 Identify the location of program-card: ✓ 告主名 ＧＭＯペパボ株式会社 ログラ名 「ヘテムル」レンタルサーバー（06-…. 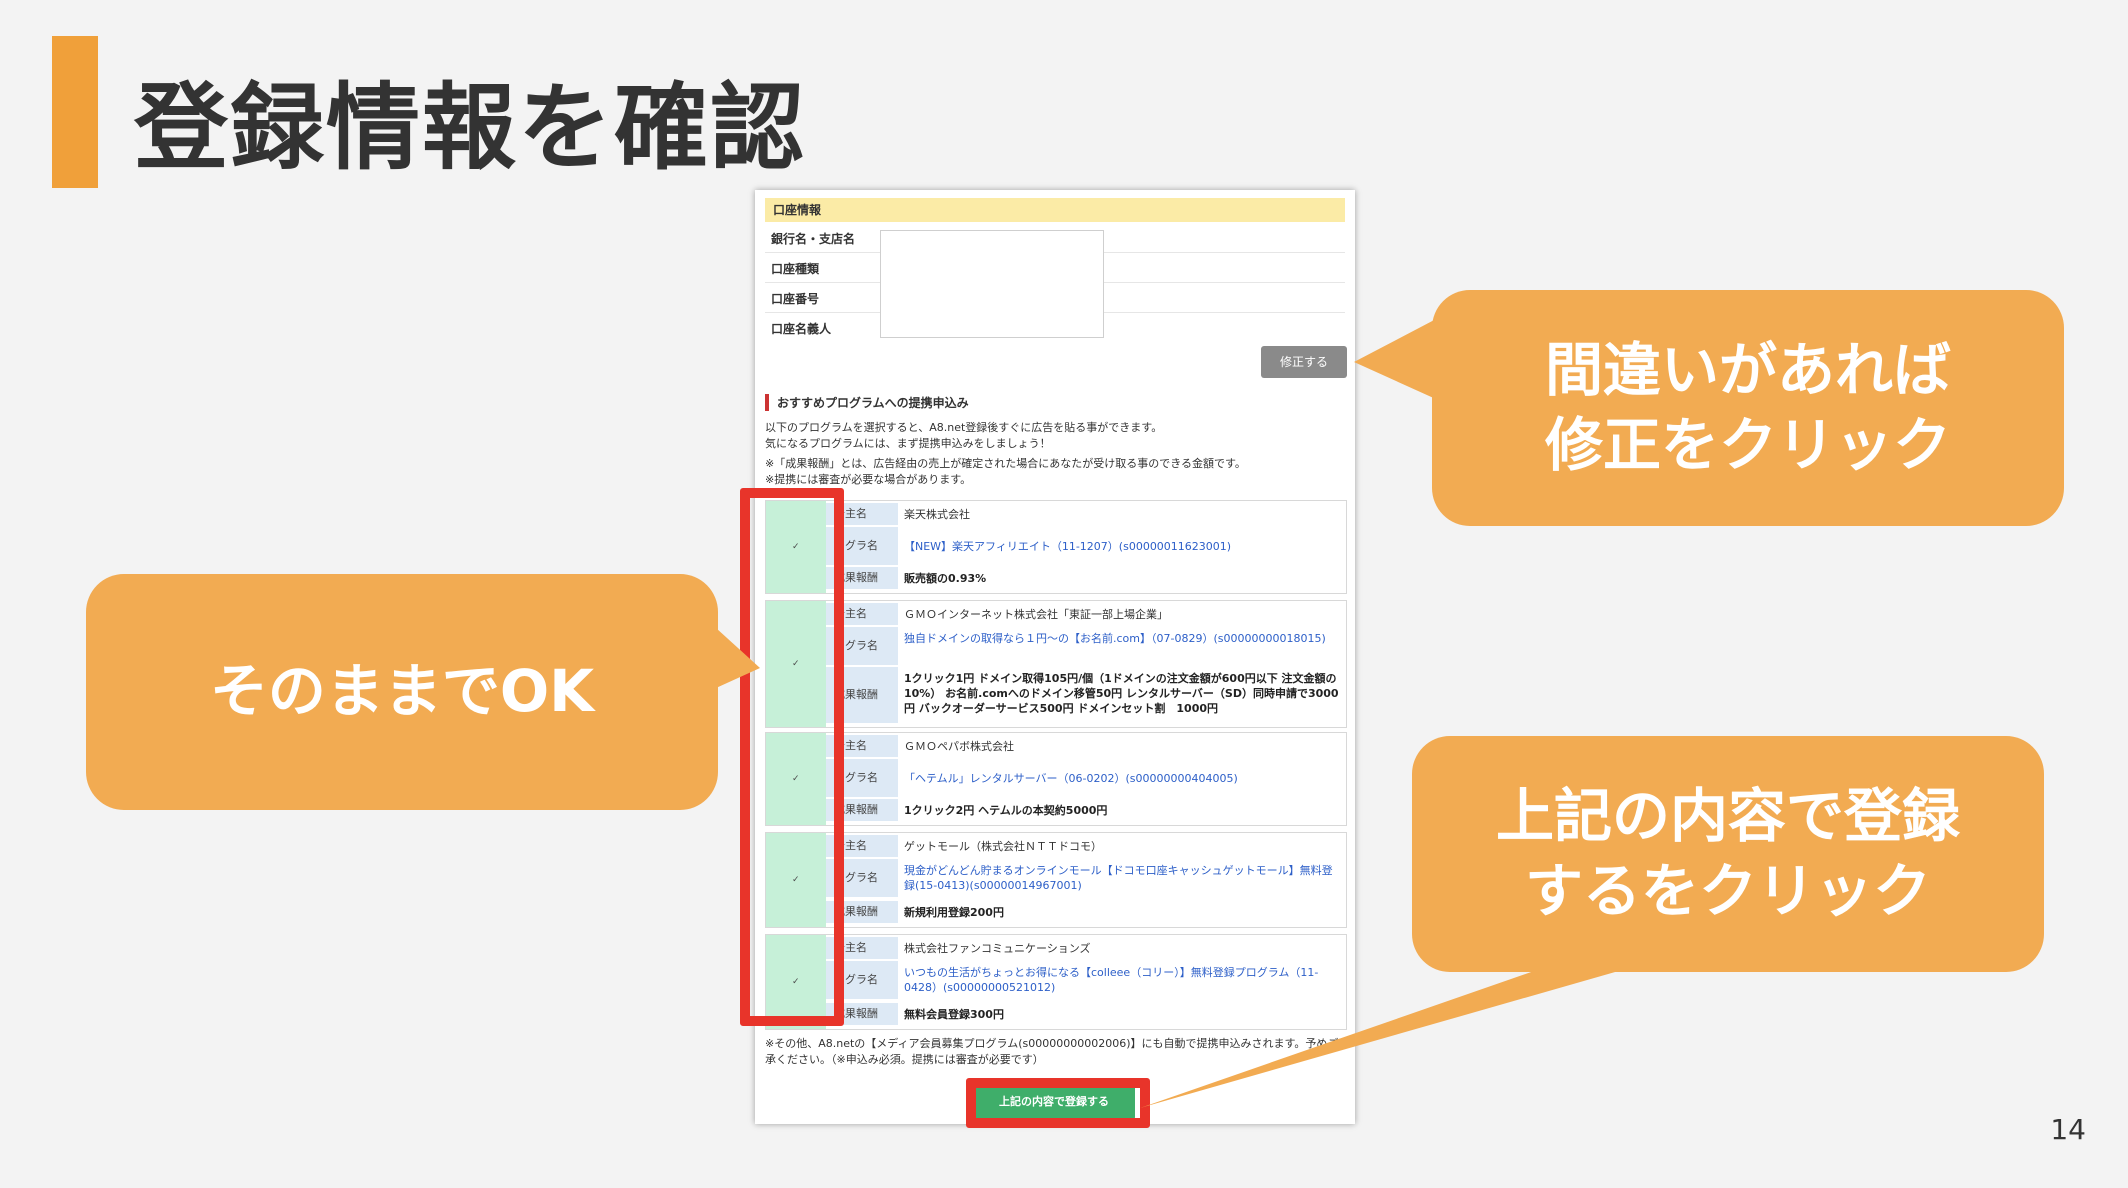
(1056, 779).